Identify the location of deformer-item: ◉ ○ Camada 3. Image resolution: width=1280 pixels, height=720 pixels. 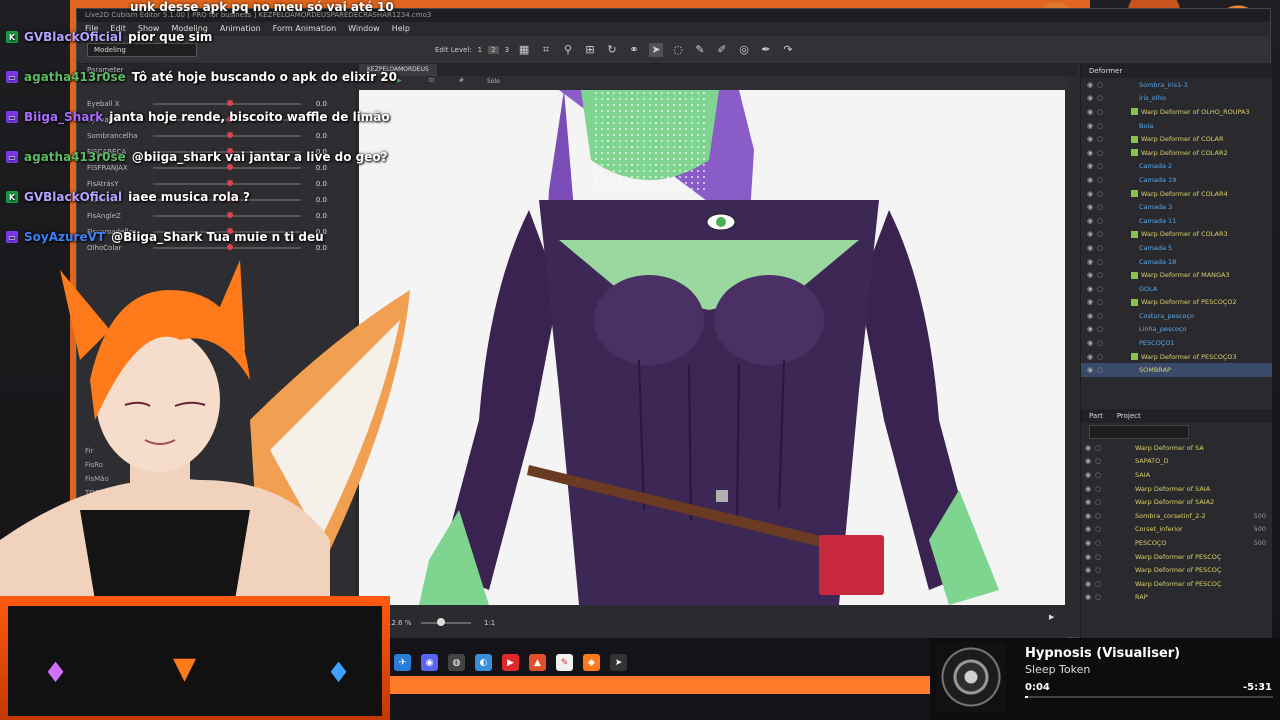
(1176, 207).